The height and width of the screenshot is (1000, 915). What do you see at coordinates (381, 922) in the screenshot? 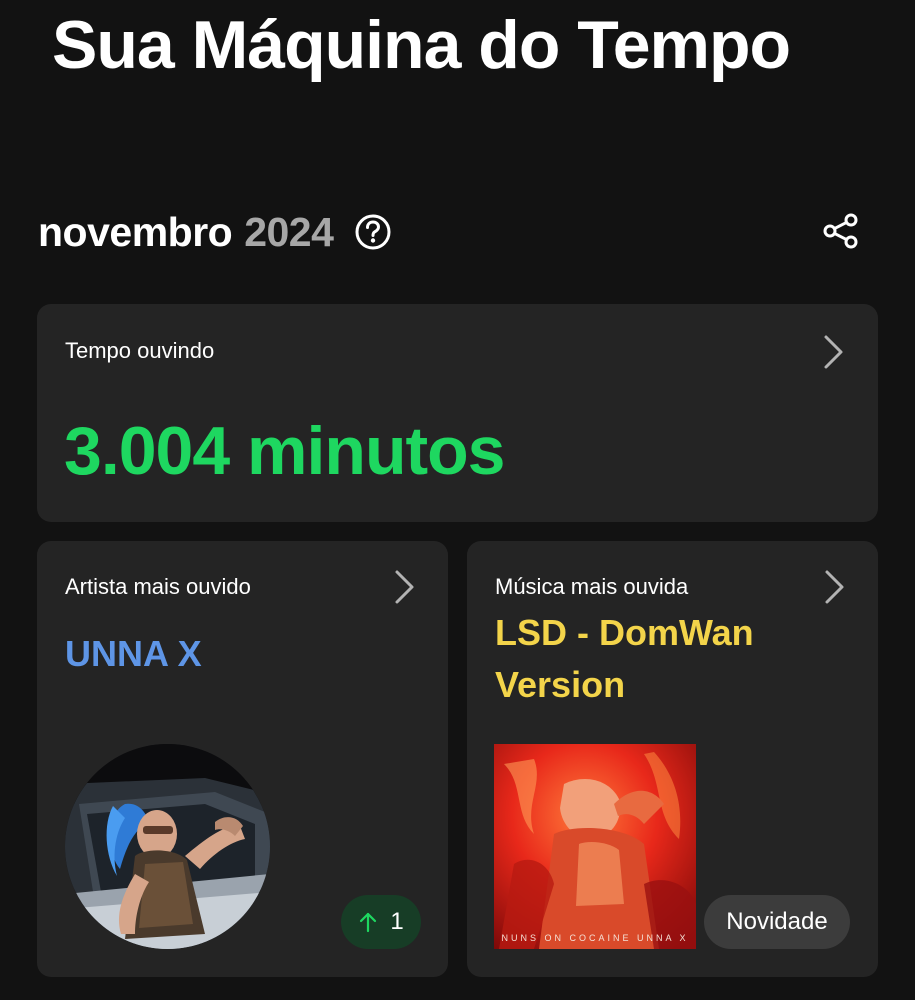
I see `rank-change-badge: 1` at bounding box center [381, 922].